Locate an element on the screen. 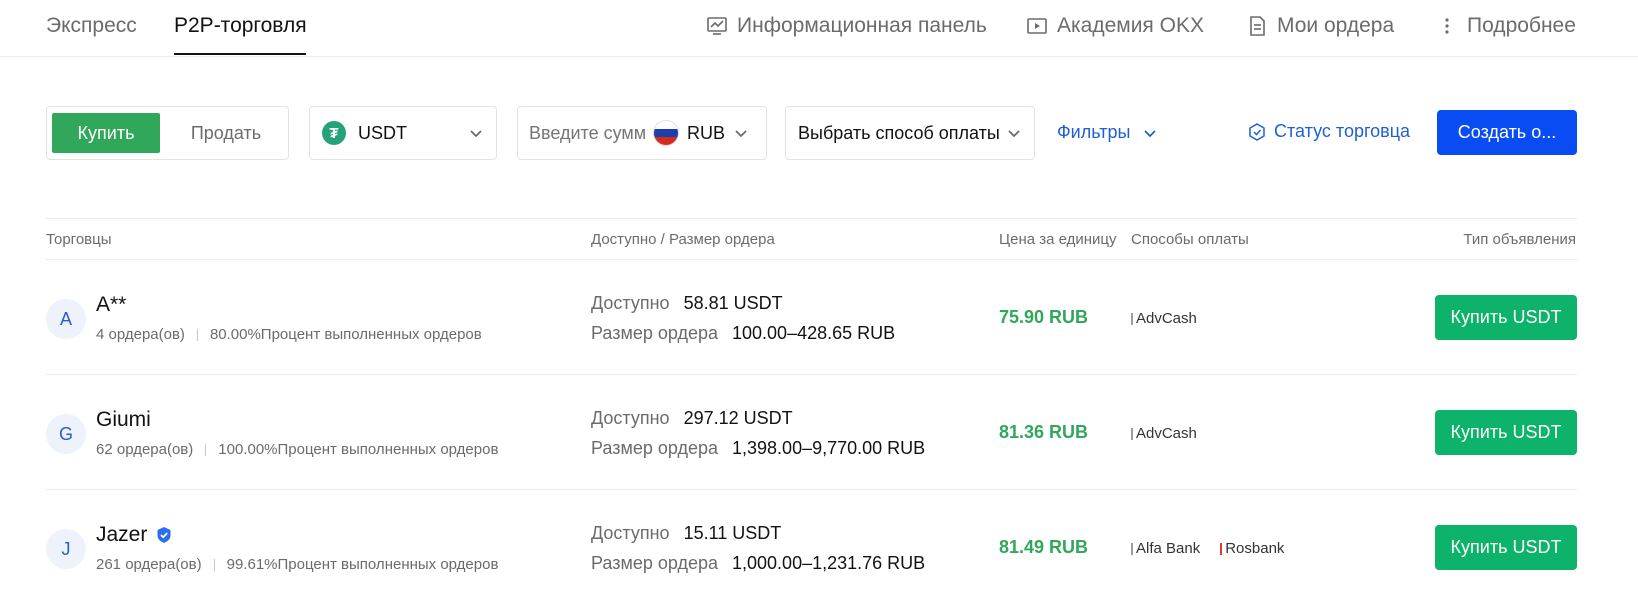  order-count: 4 ордера(ов) is located at coordinates (140, 334).